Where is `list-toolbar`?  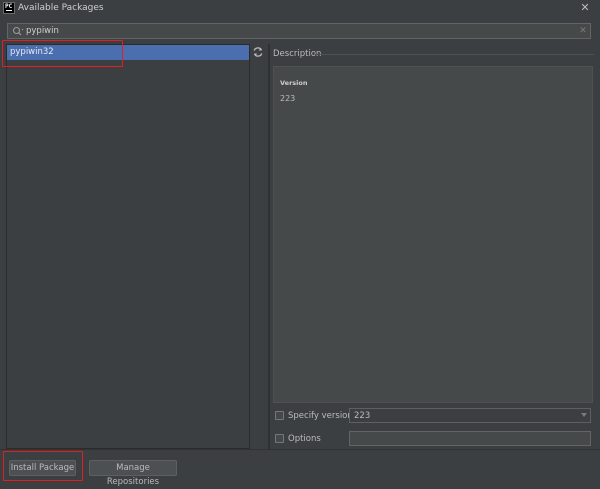
list-toolbar is located at coordinates (259, 246).